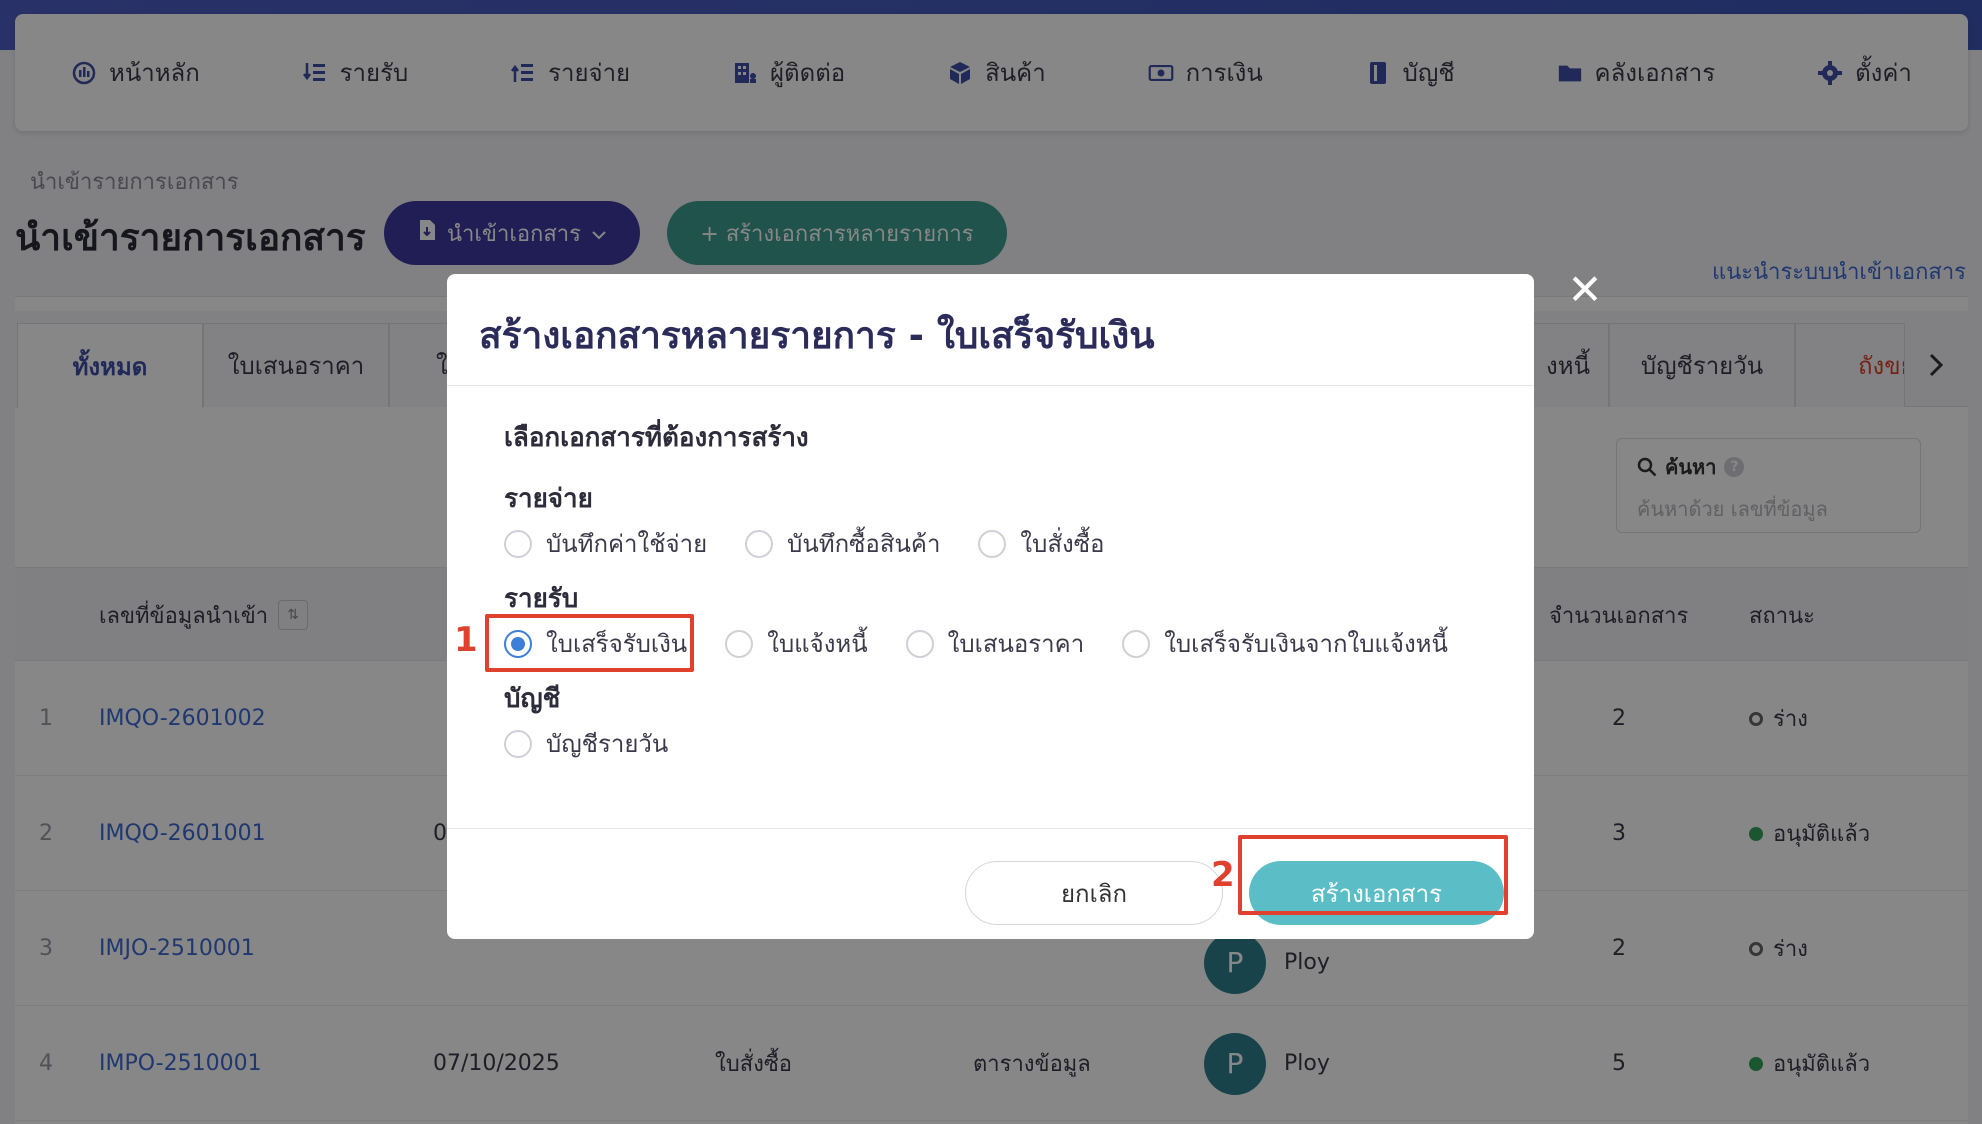 The image size is (1982, 1124). I want to click on highlight-box-create, so click(1373, 875).